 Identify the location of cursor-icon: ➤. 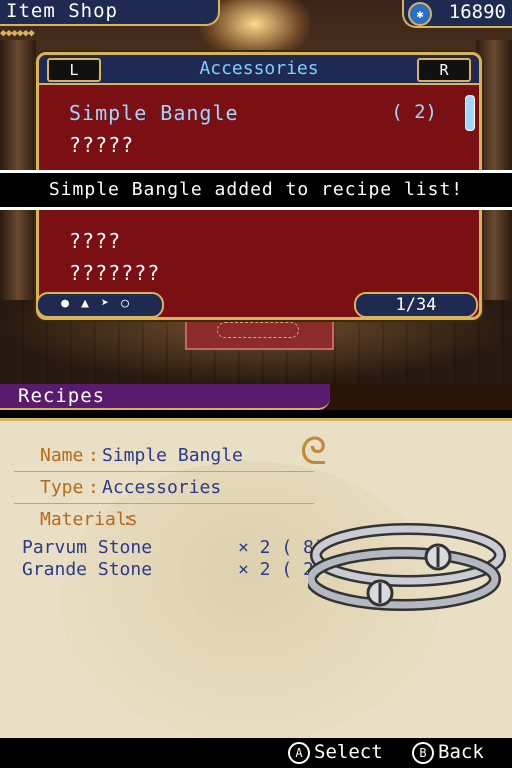
(105, 304).